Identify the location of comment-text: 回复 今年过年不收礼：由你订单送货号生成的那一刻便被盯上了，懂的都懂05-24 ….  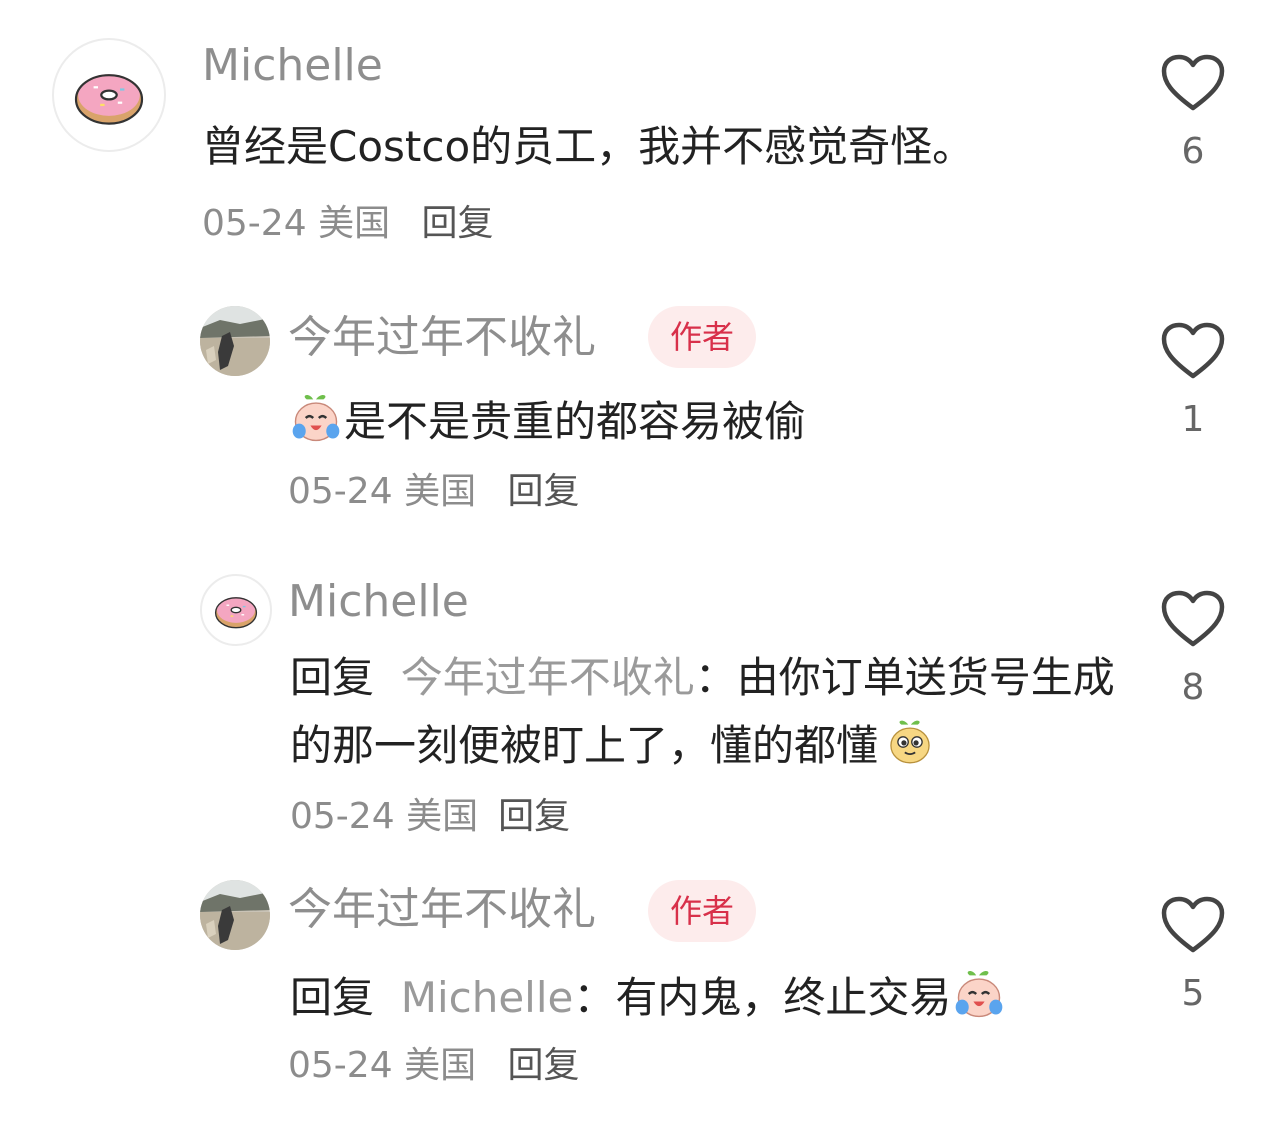
(702, 745).